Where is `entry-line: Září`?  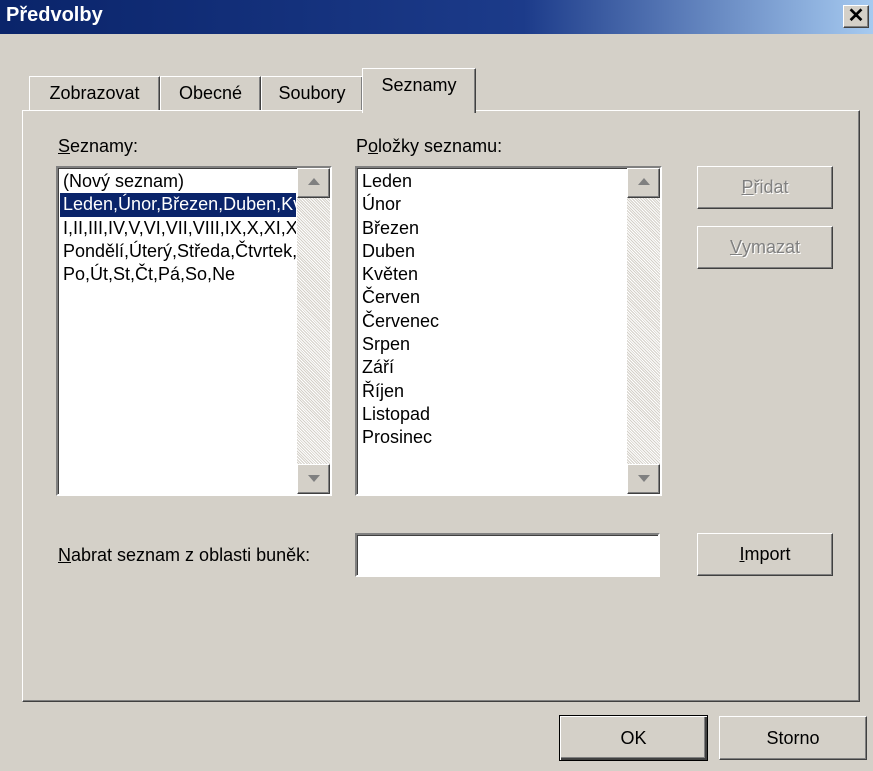 entry-line: Září is located at coordinates (378, 367).